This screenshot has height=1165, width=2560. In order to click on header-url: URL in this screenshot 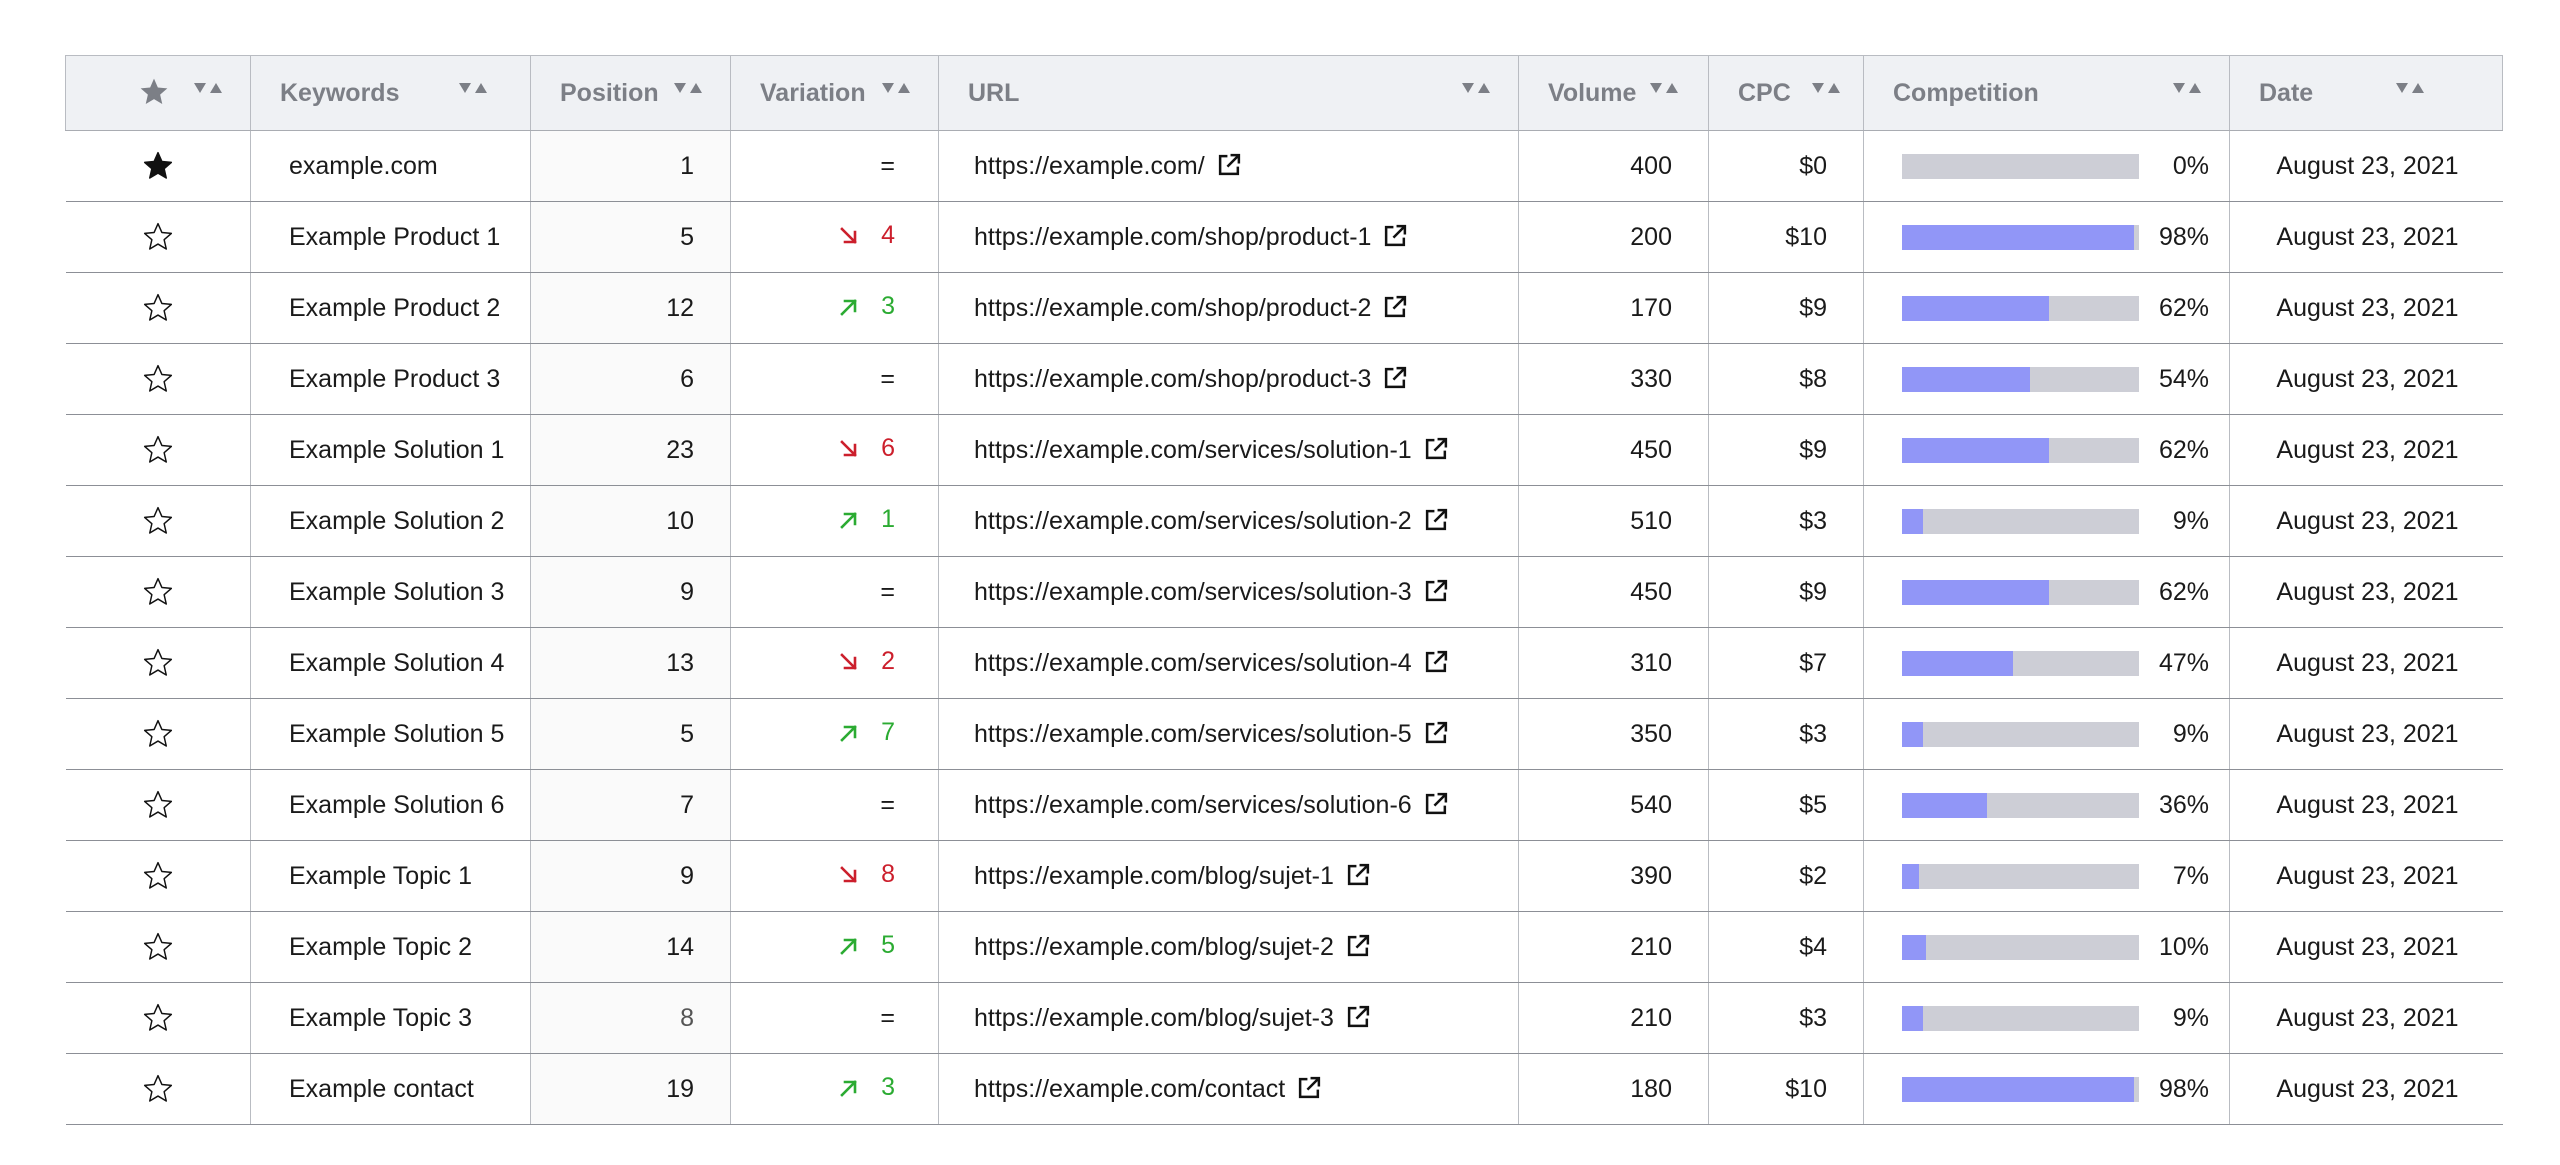, I will do `click(1228, 93)`.